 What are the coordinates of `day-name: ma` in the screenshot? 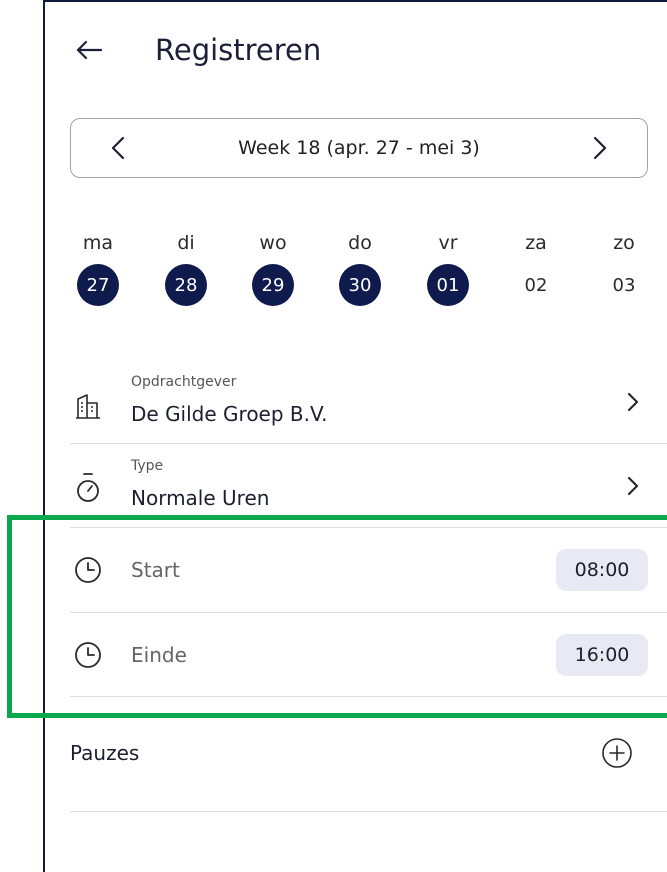 It's located at (98, 243).